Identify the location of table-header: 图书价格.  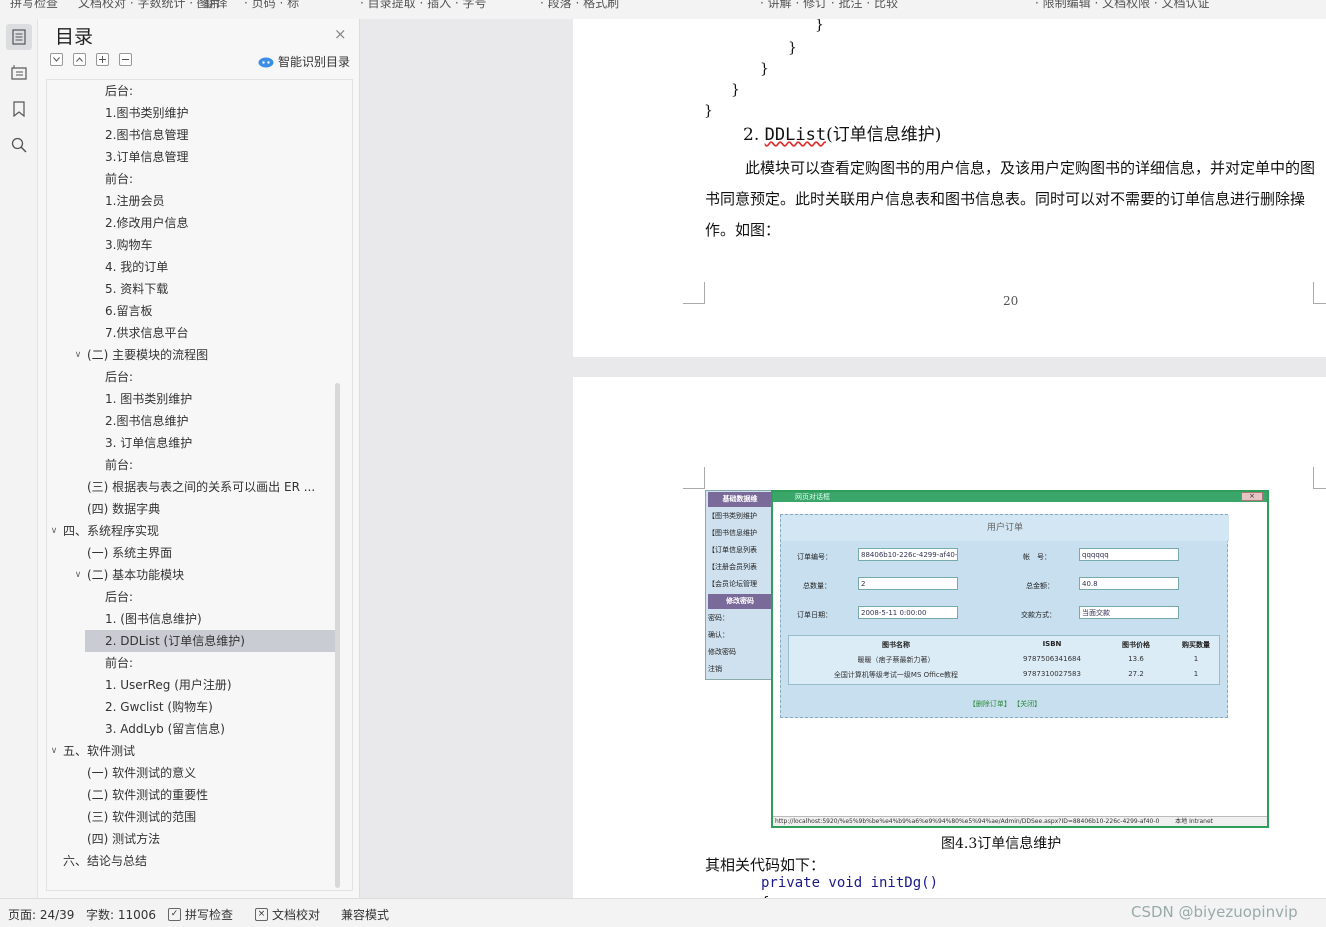
(1136, 645).